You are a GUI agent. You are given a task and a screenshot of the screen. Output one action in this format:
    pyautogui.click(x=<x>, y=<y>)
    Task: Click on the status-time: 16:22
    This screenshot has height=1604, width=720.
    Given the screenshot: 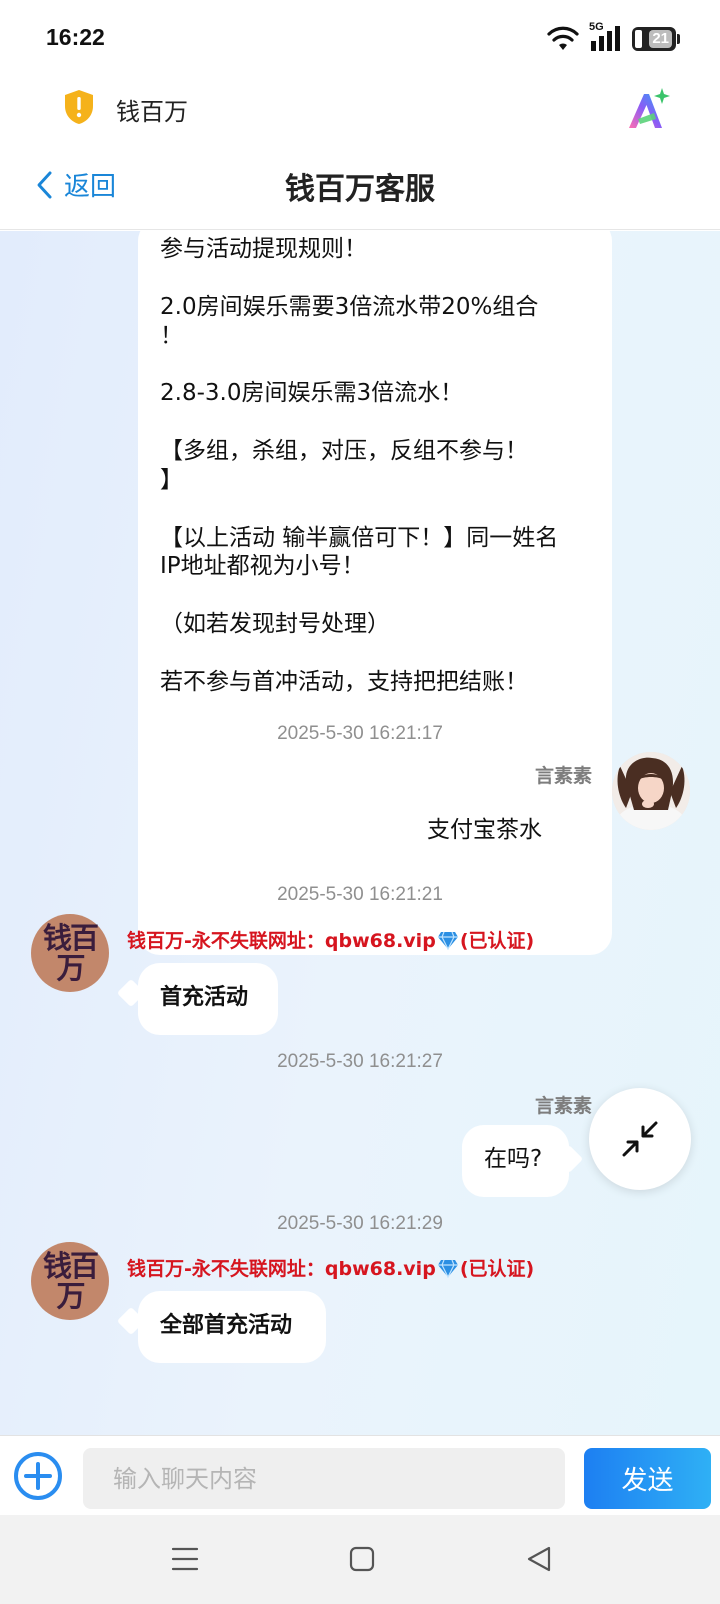 What is the action you would take?
    pyautogui.click(x=75, y=37)
    